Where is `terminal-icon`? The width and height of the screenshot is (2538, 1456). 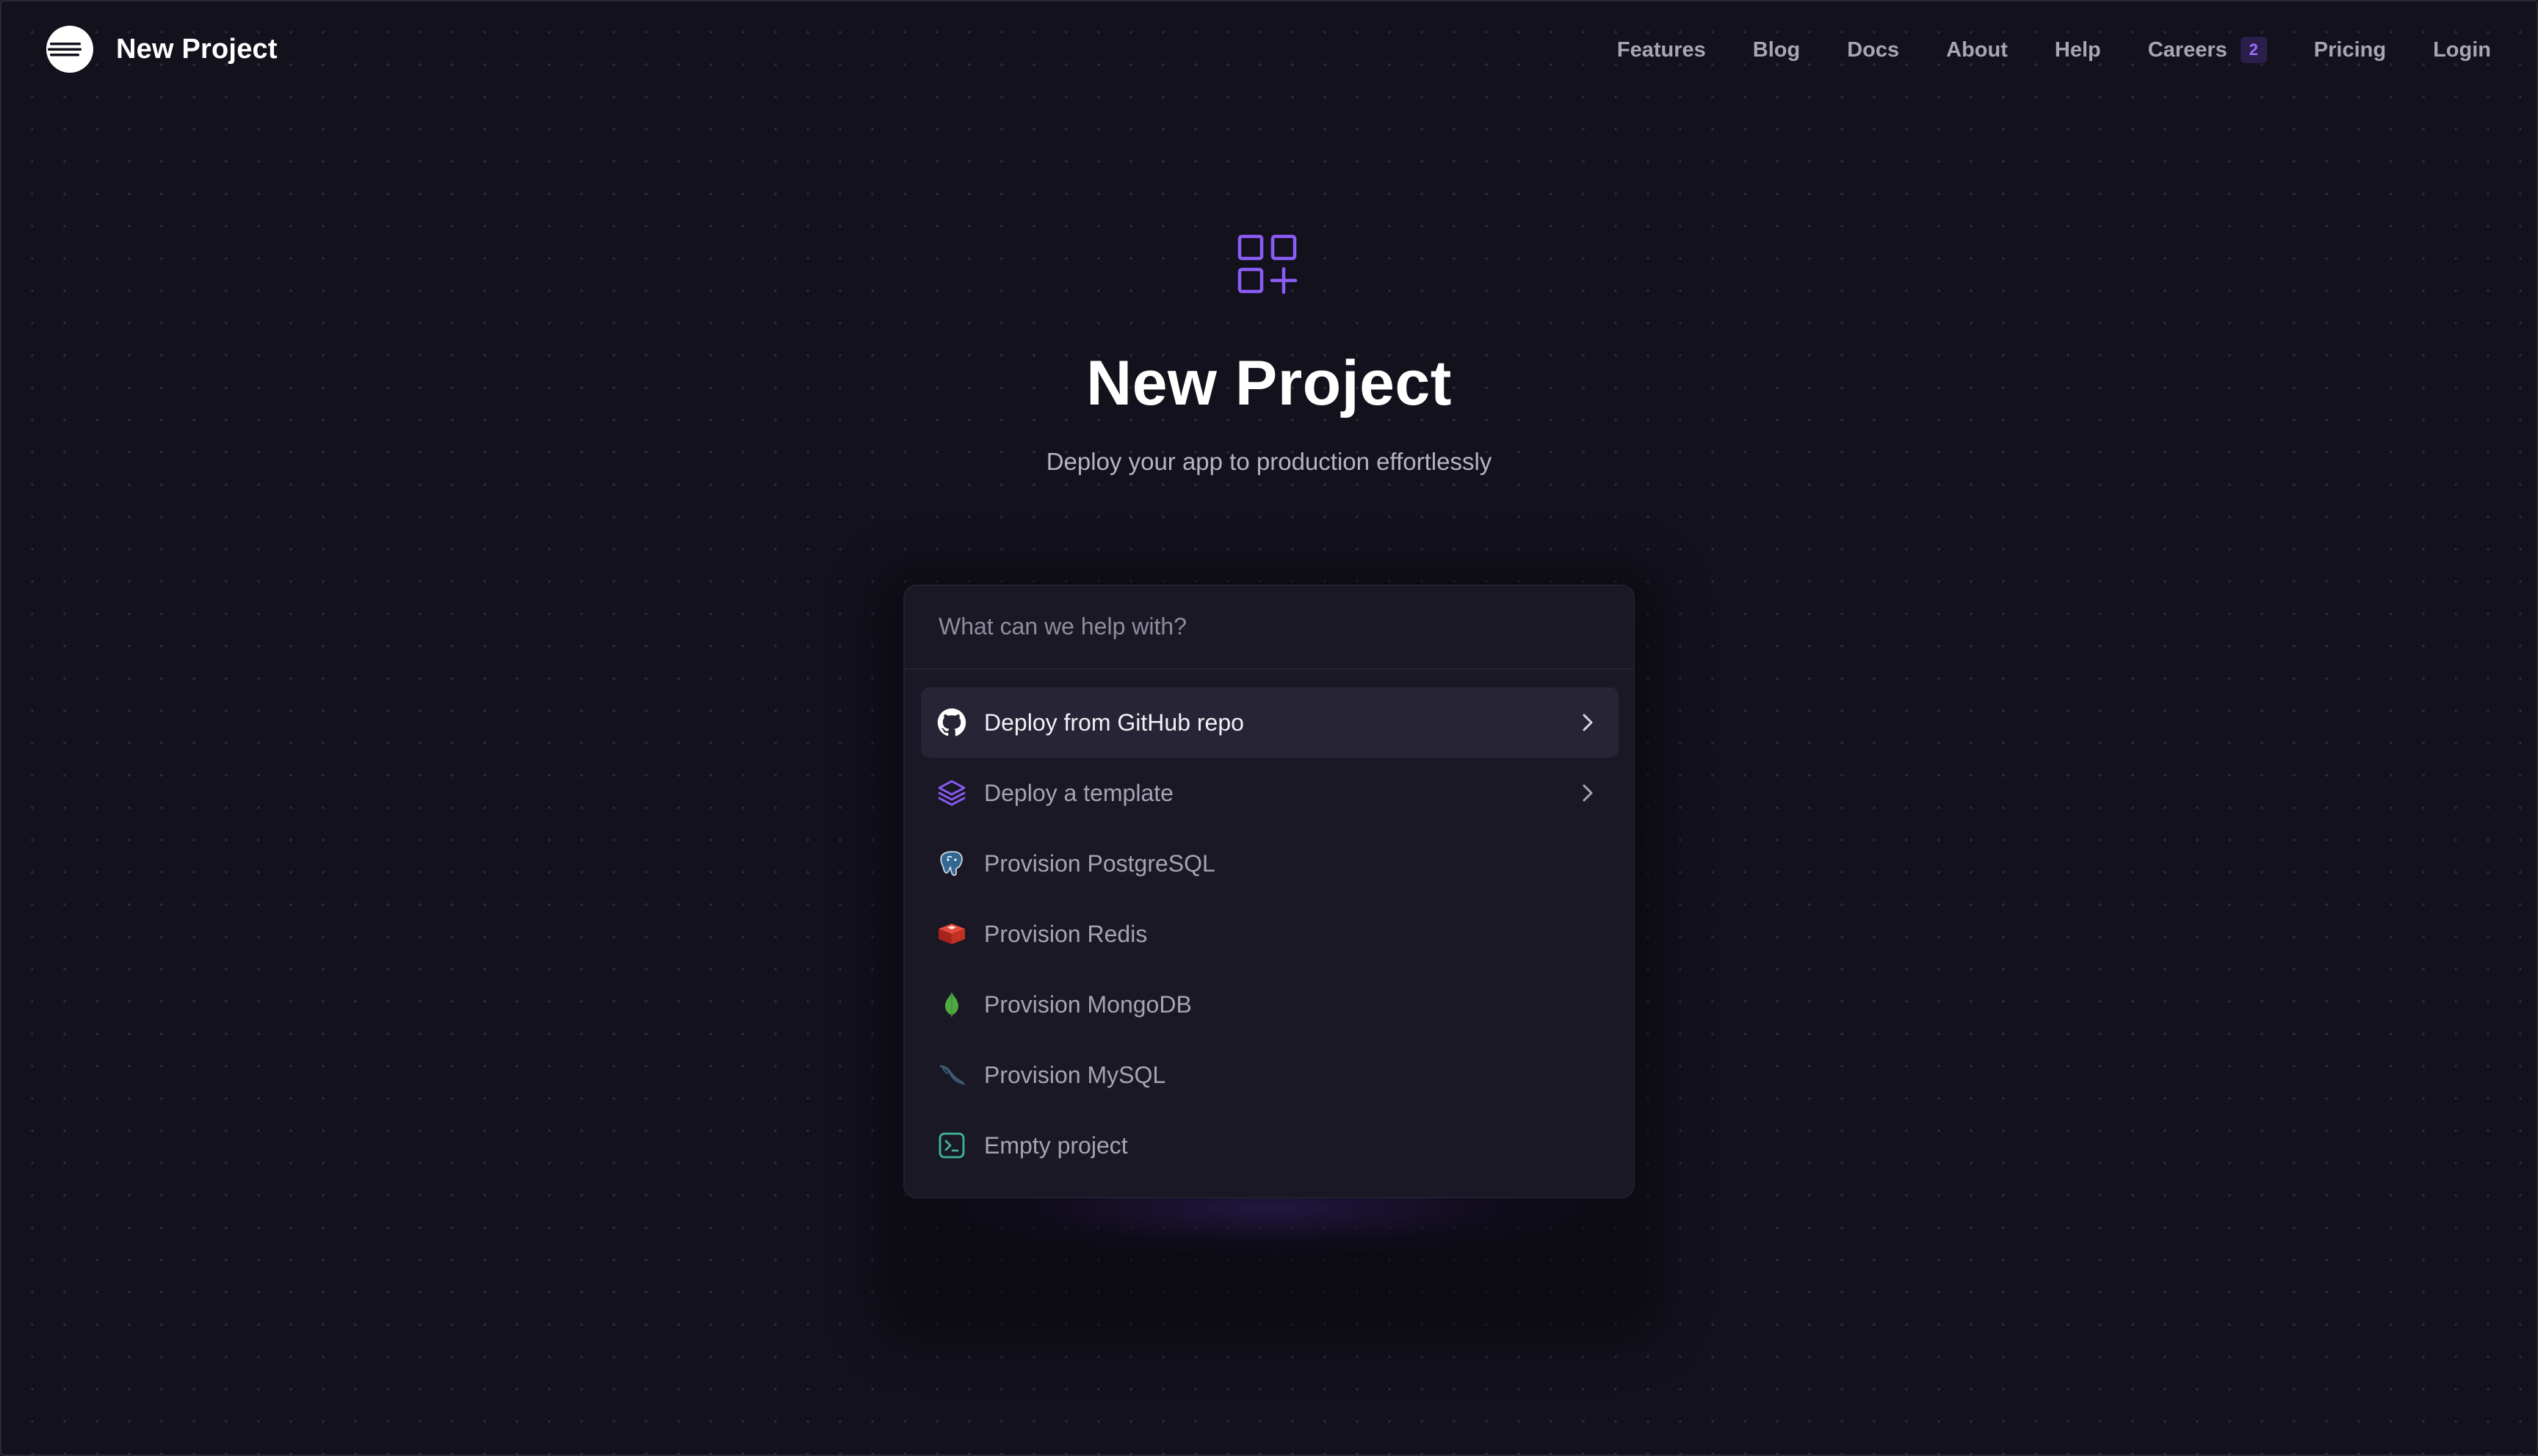 terminal-icon is located at coordinates (951, 1145).